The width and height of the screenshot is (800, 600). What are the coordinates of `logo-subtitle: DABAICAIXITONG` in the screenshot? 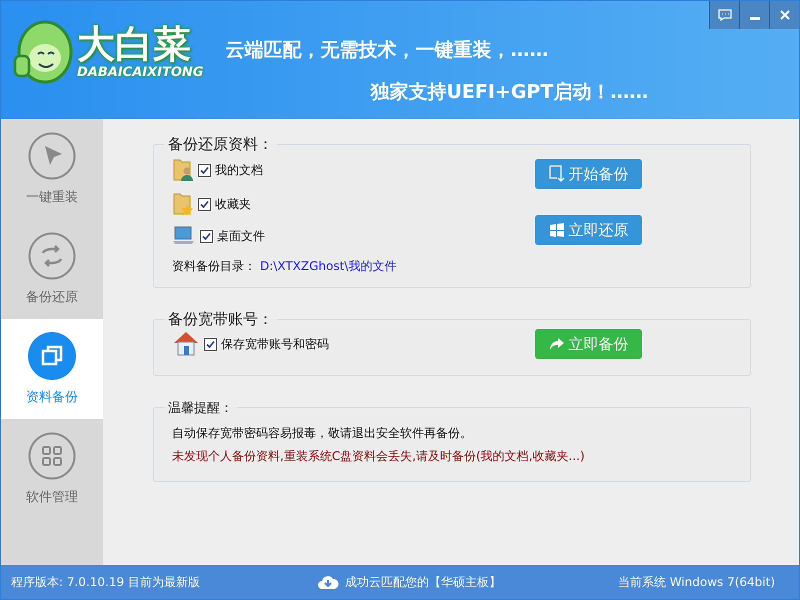 It's located at (140, 72).